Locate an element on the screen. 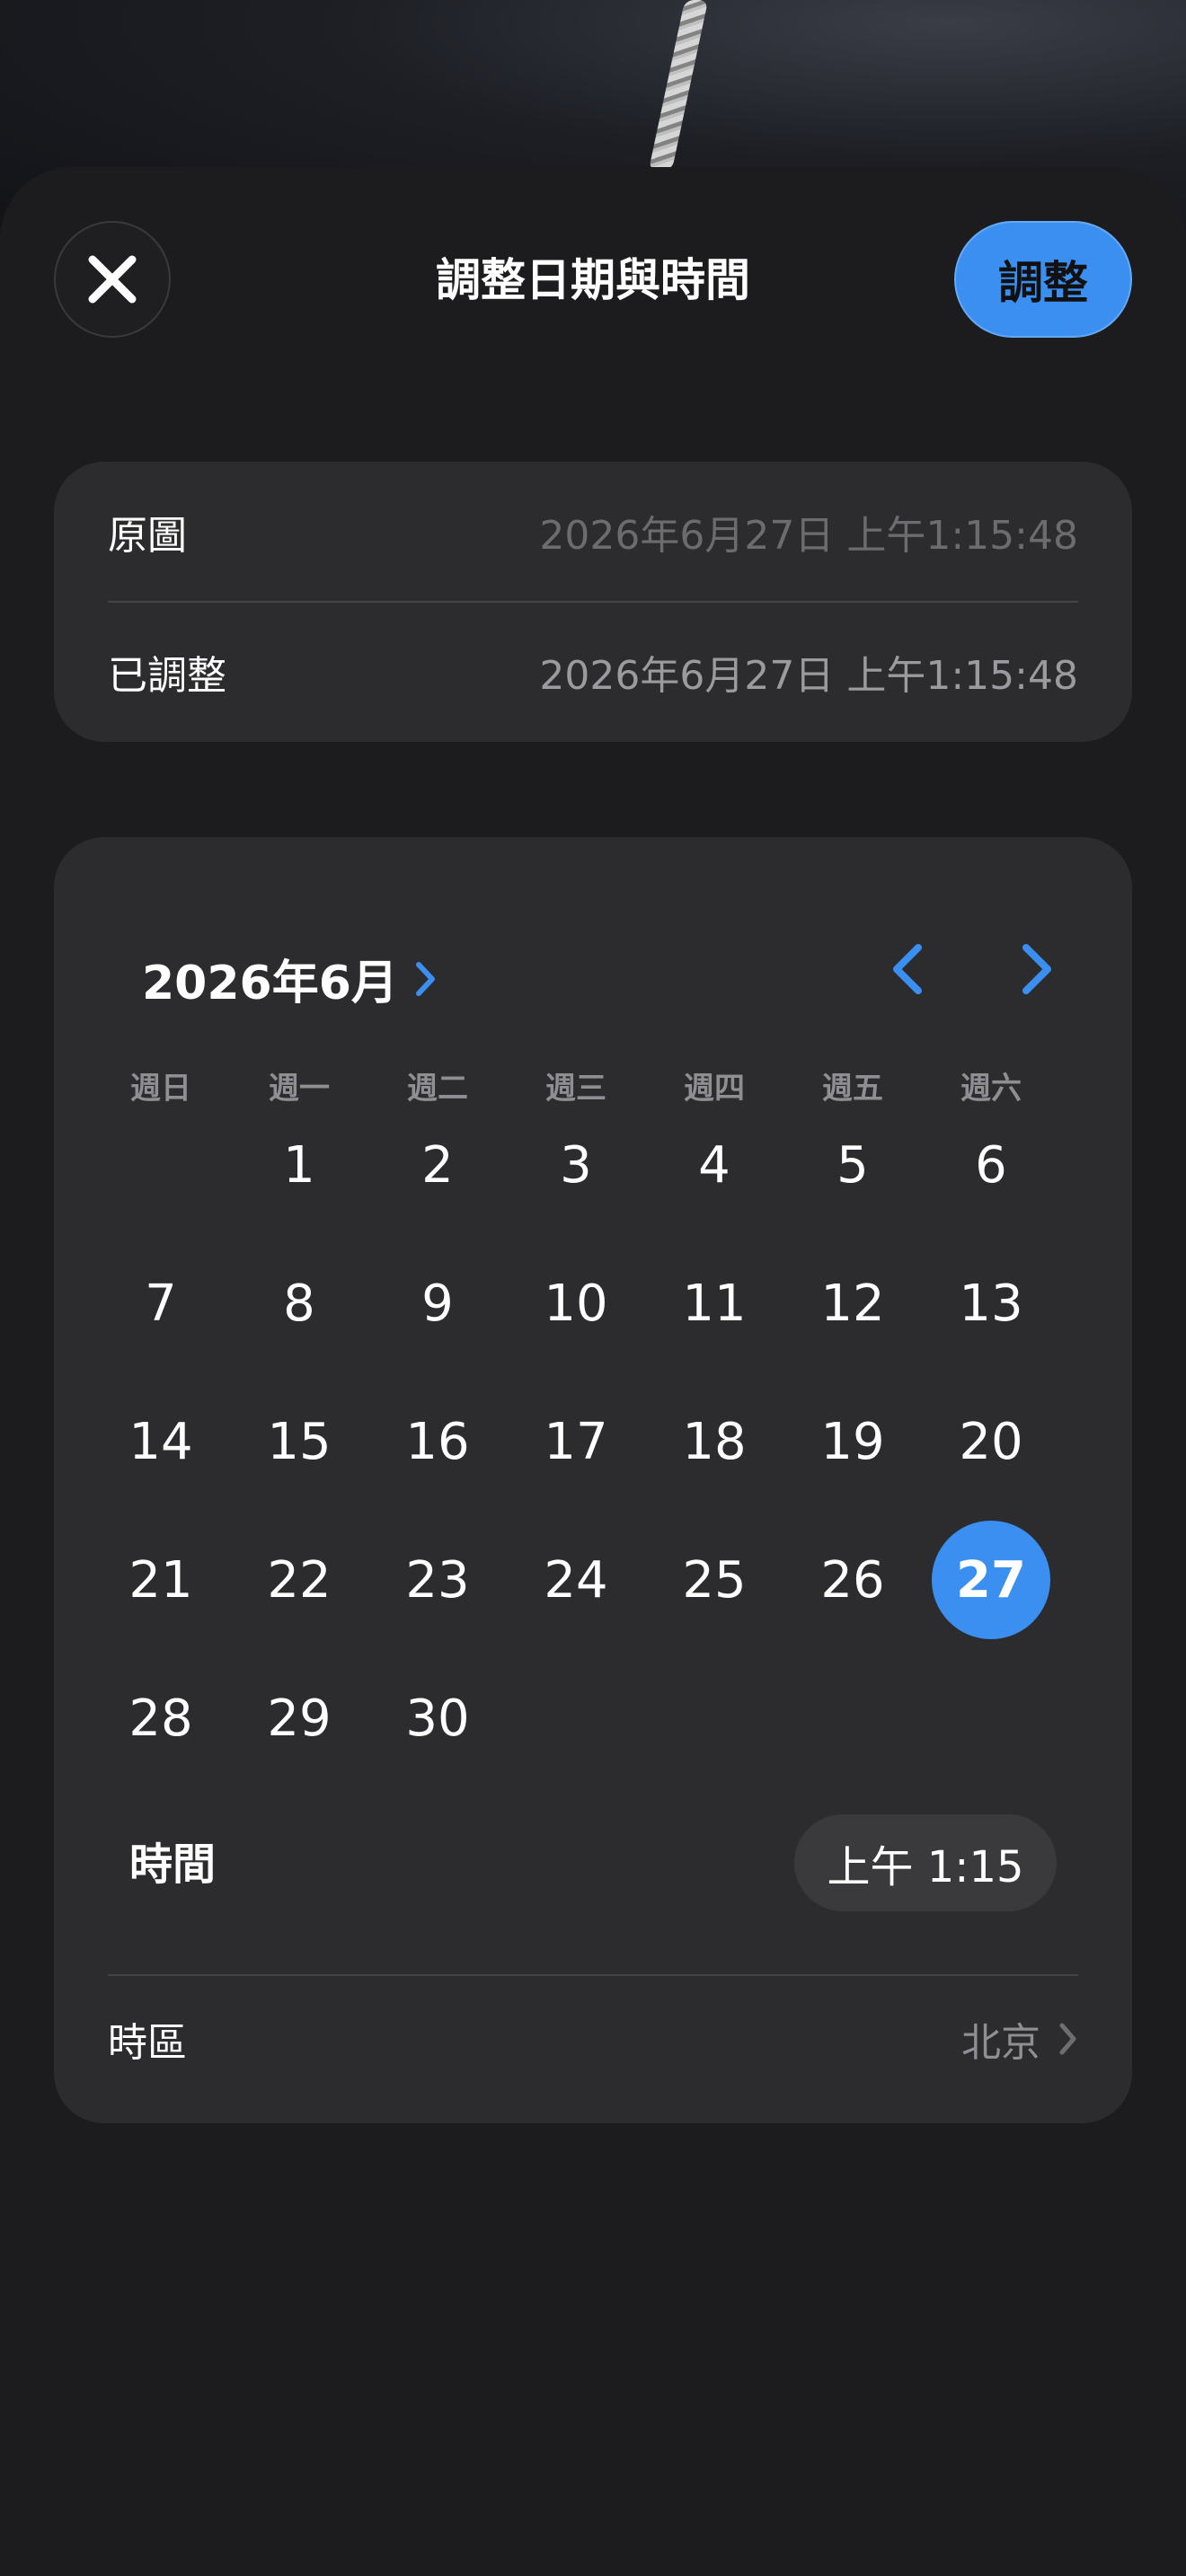 Image resolution: width=1186 pixels, height=2576 pixels. day-cell: 17 is located at coordinates (576, 1441).